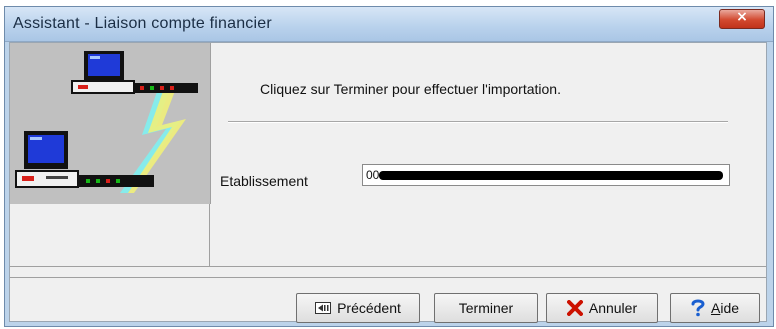  What do you see at coordinates (369, 308) in the screenshot?
I see `previous-label: Précédent` at bounding box center [369, 308].